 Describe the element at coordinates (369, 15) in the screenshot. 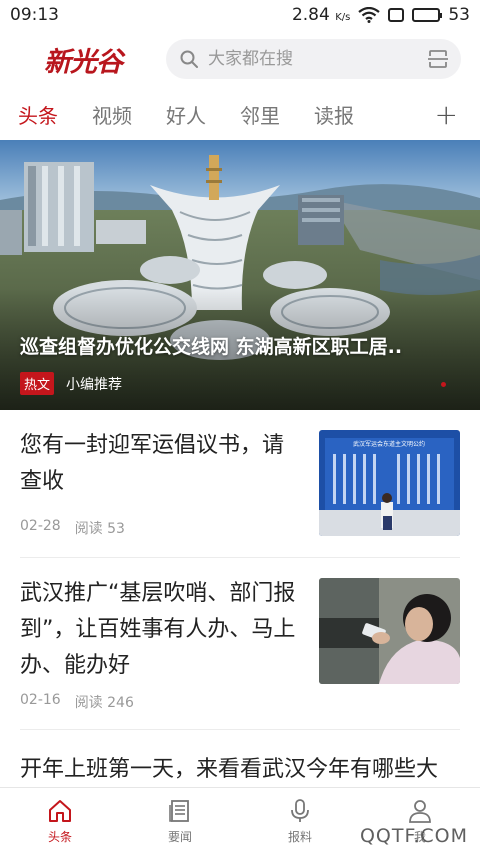

I see `wifi-icon` at that location.